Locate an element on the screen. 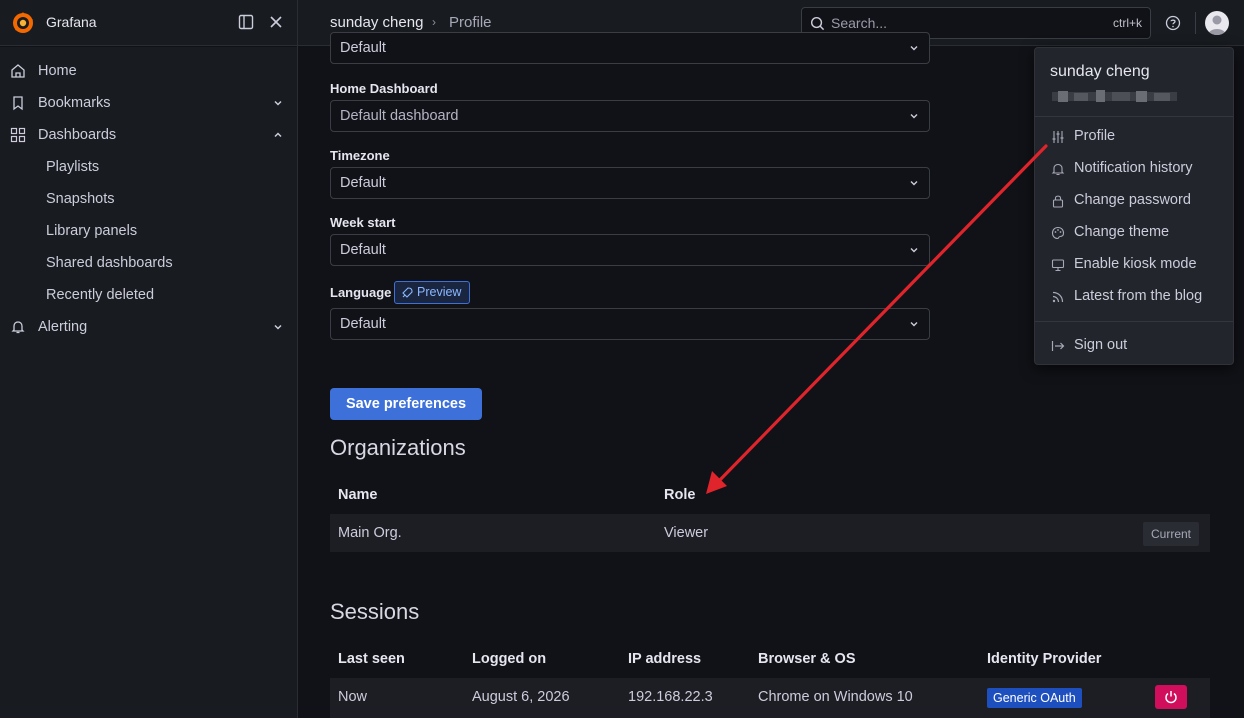 The height and width of the screenshot is (718, 1244). sidebar-item-label: Snapshots is located at coordinates (80, 199).